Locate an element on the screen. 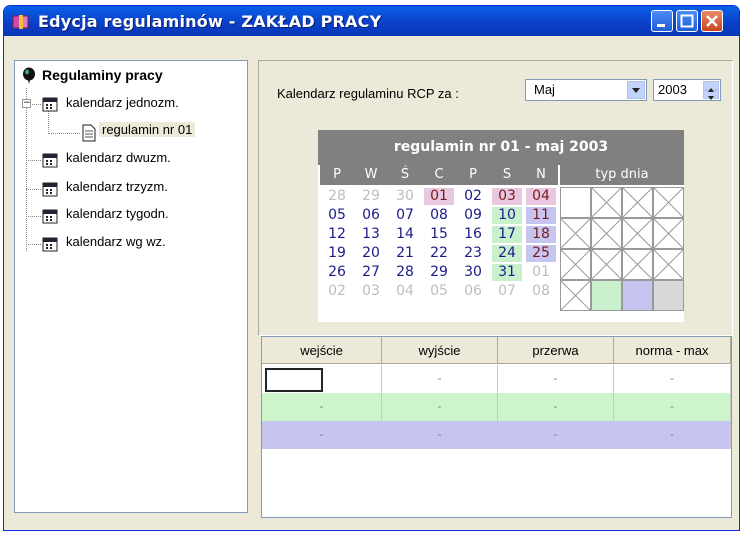 The height and width of the screenshot is (533, 743). maximize-button is located at coordinates (687, 21).